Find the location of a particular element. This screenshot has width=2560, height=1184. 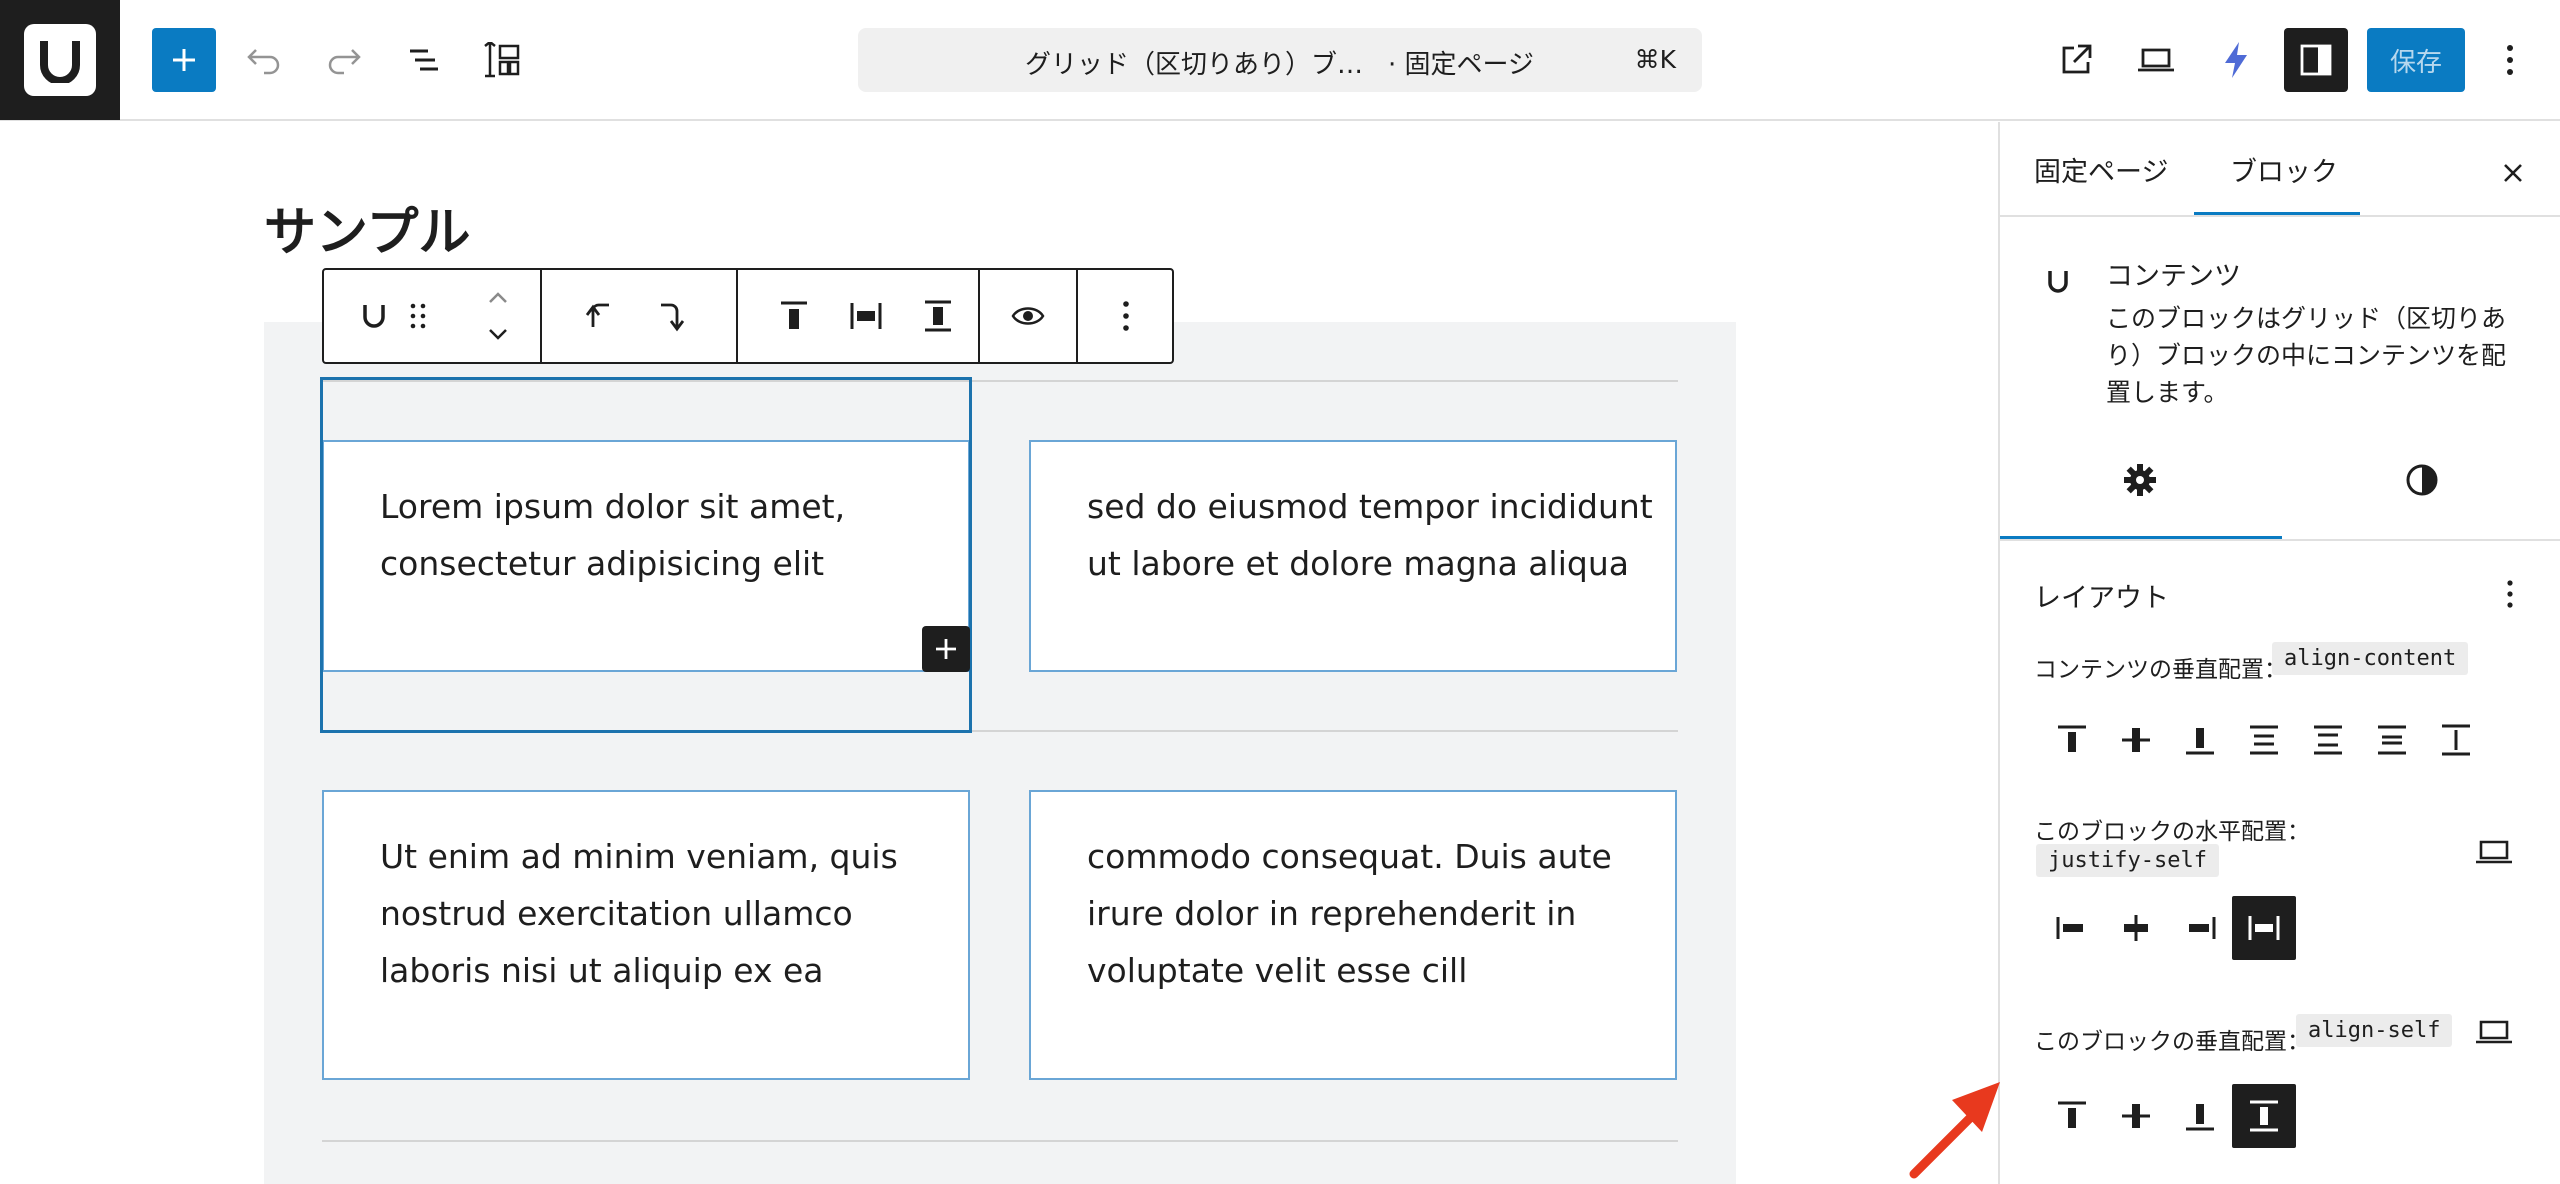

justify-right-icon is located at coordinates (2202, 928).